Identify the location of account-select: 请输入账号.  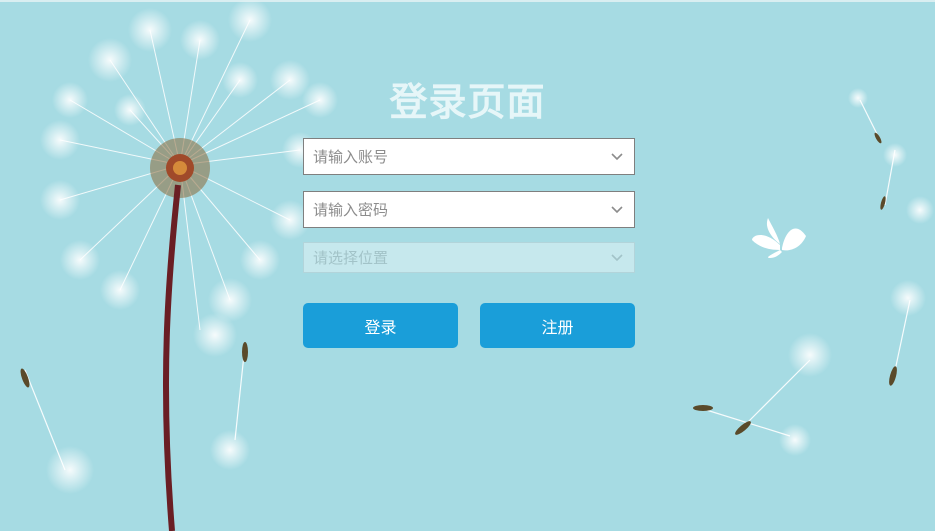
(469, 156).